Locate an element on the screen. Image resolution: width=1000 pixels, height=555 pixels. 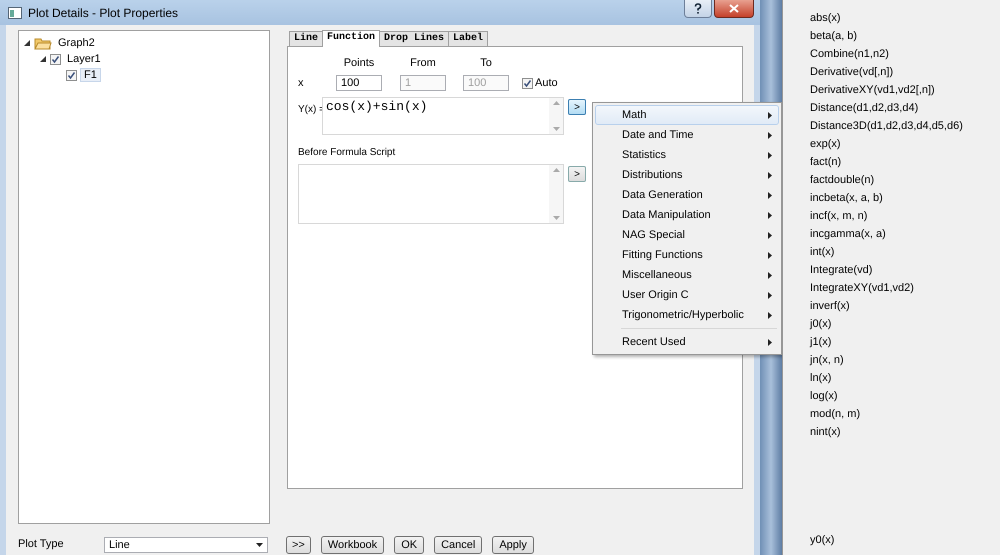
script-field is located at coordinates (431, 194).